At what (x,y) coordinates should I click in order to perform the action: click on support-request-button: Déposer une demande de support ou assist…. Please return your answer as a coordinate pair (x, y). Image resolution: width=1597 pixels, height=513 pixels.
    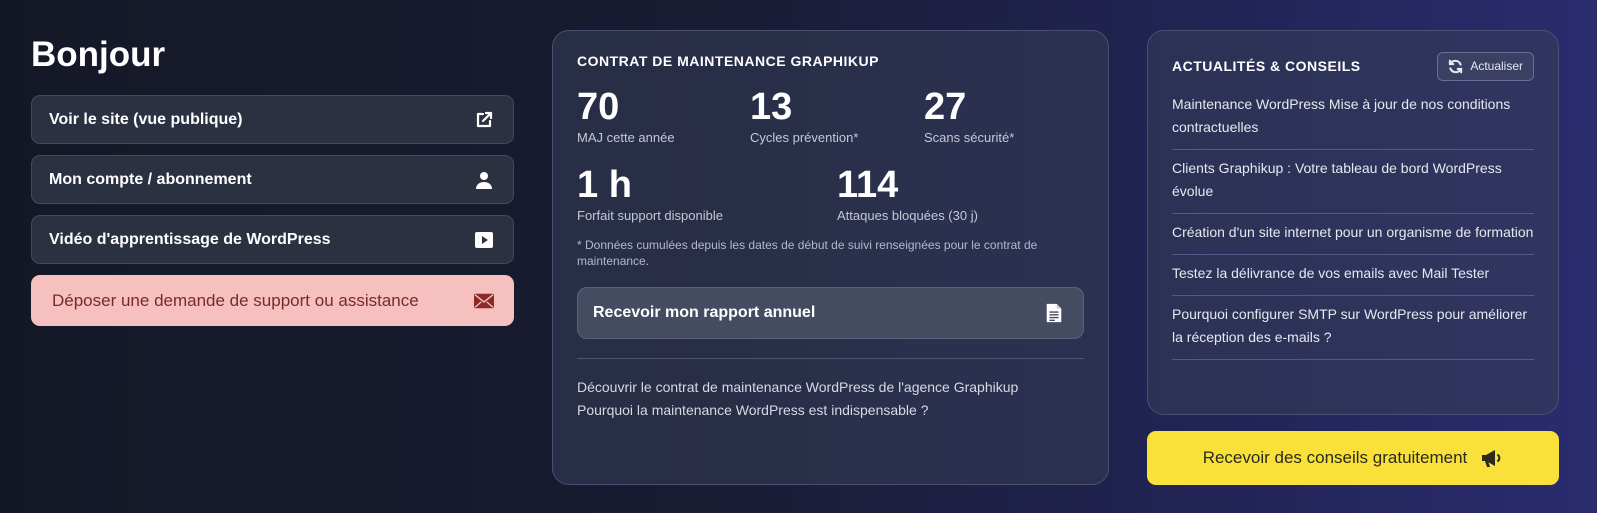
    Looking at the image, I should click on (272, 300).